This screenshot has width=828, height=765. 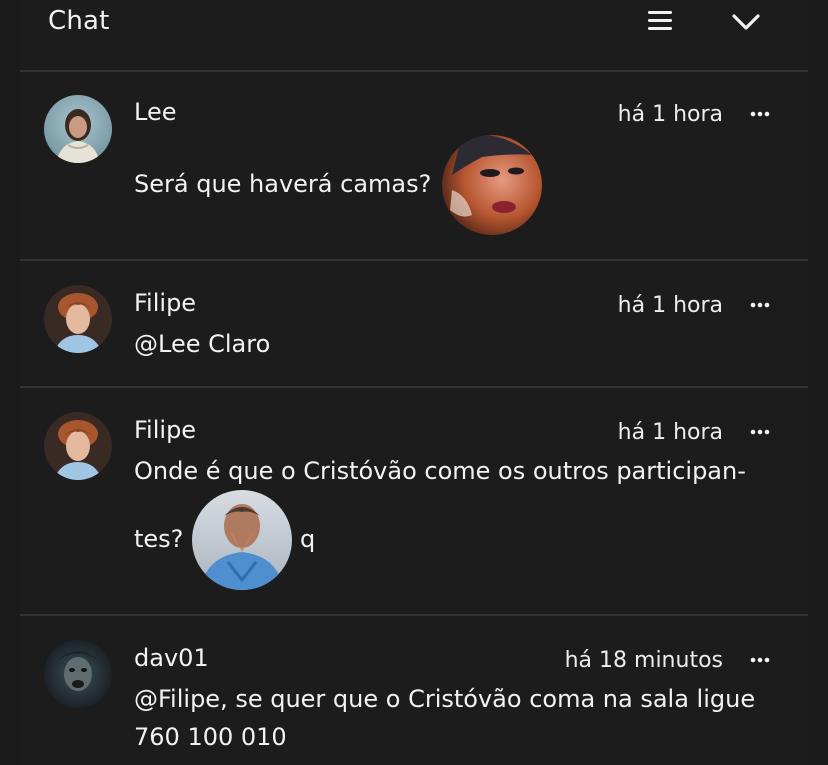 I want to click on collapse-button, so click(x=746, y=22).